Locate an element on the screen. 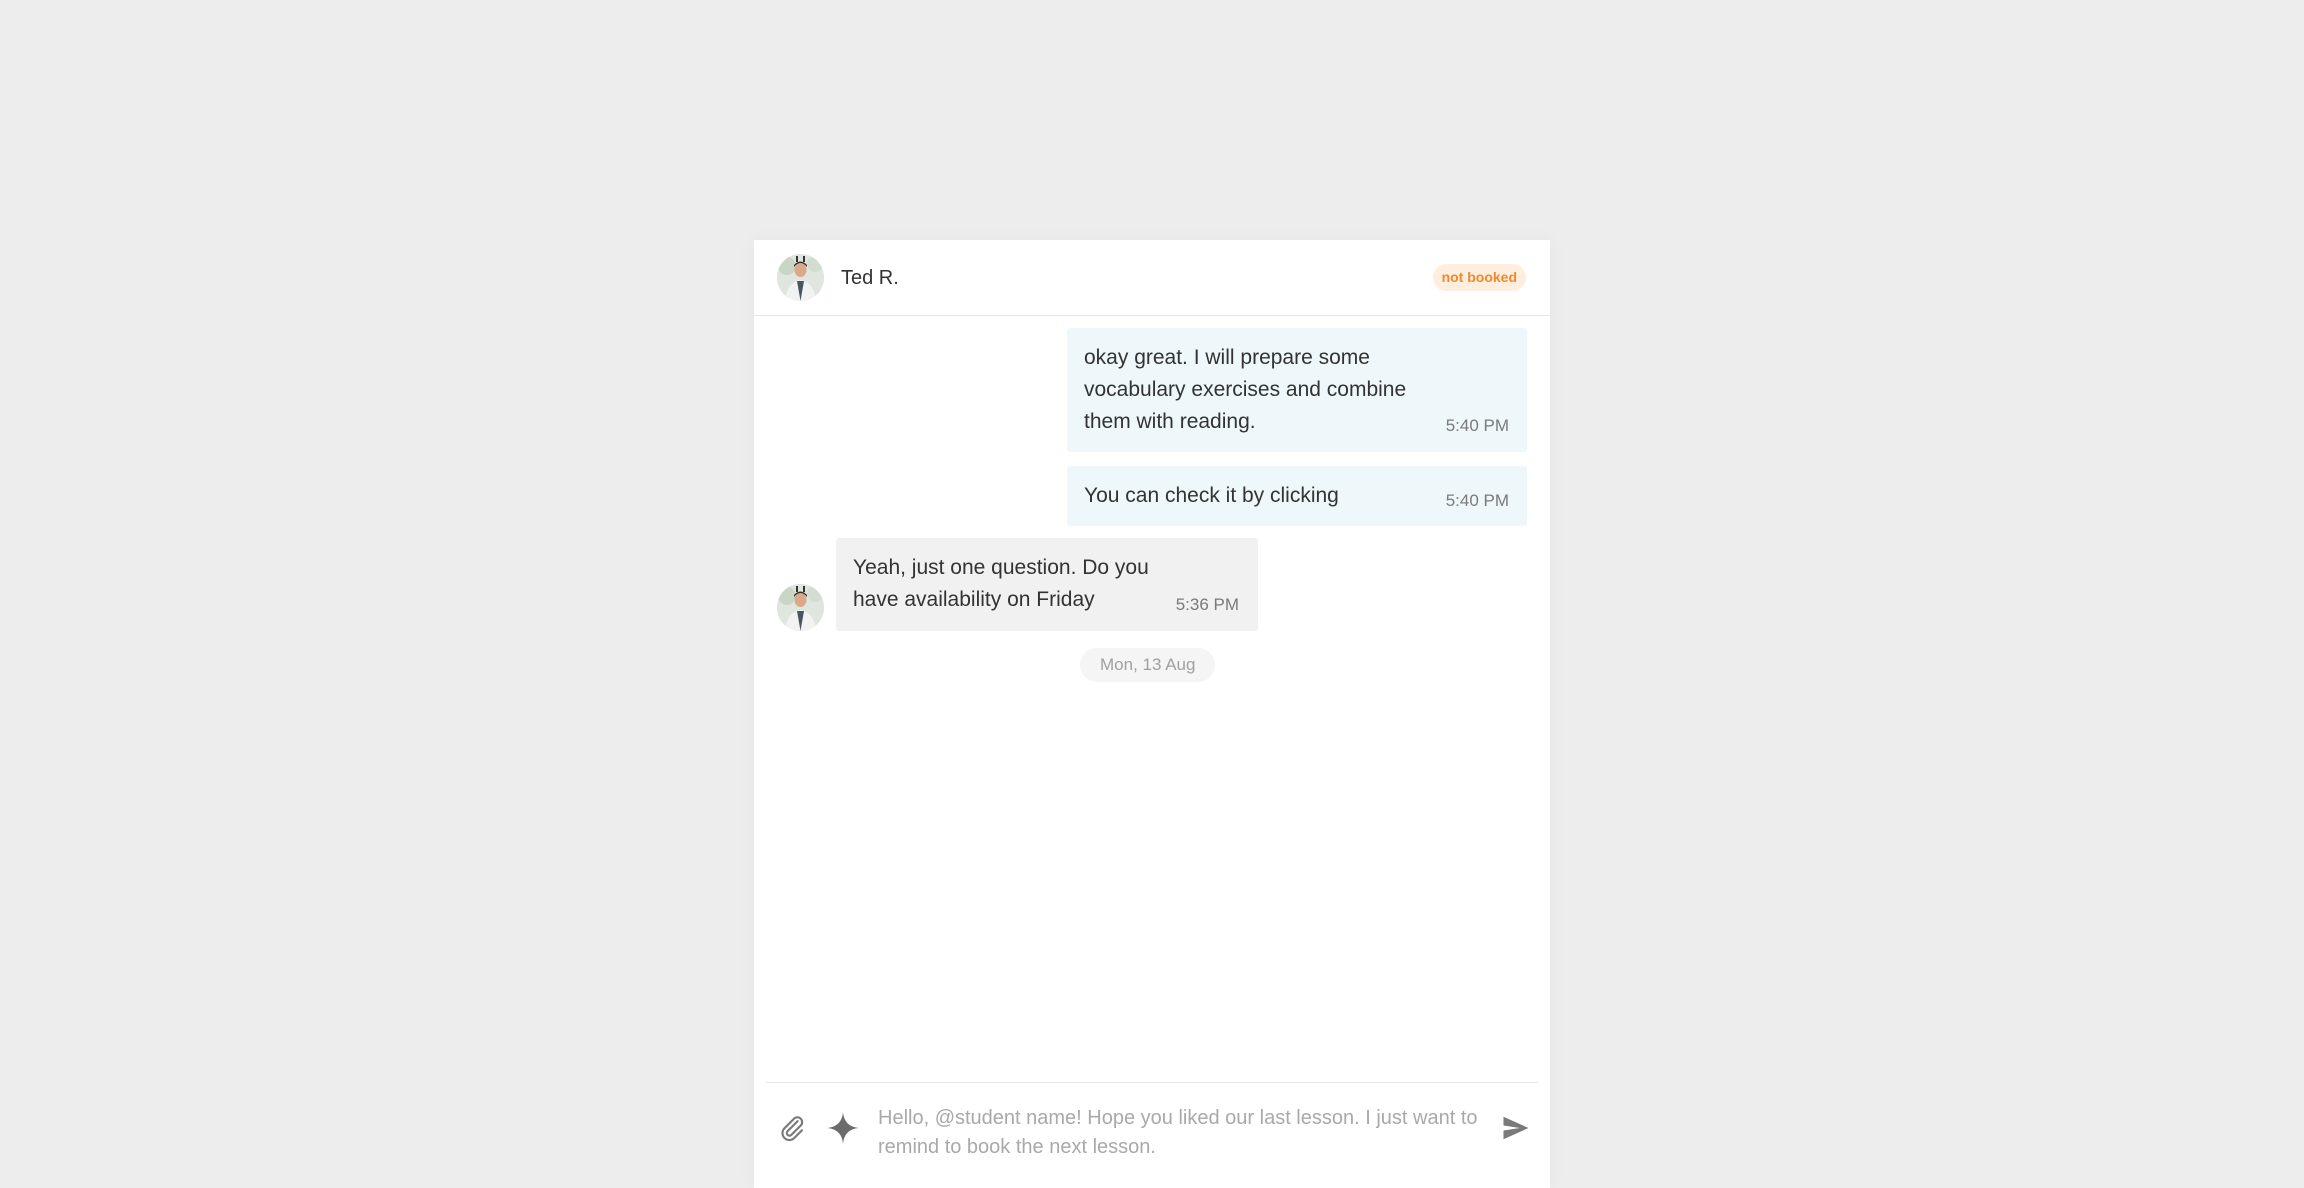 Image resolution: width=2304 pixels, height=1188 pixels. sparkle-icon is located at coordinates (843, 1128).